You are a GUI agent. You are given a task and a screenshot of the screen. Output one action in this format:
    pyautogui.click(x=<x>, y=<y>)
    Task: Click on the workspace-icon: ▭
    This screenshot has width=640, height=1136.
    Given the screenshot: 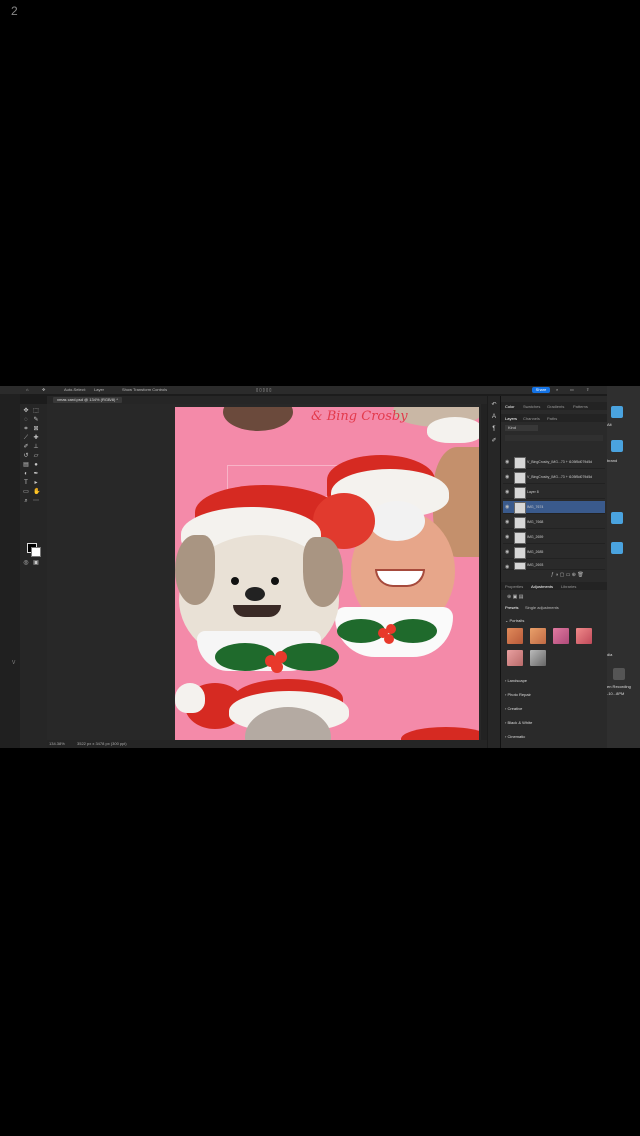 What is the action you would take?
    pyautogui.click(x=572, y=389)
    